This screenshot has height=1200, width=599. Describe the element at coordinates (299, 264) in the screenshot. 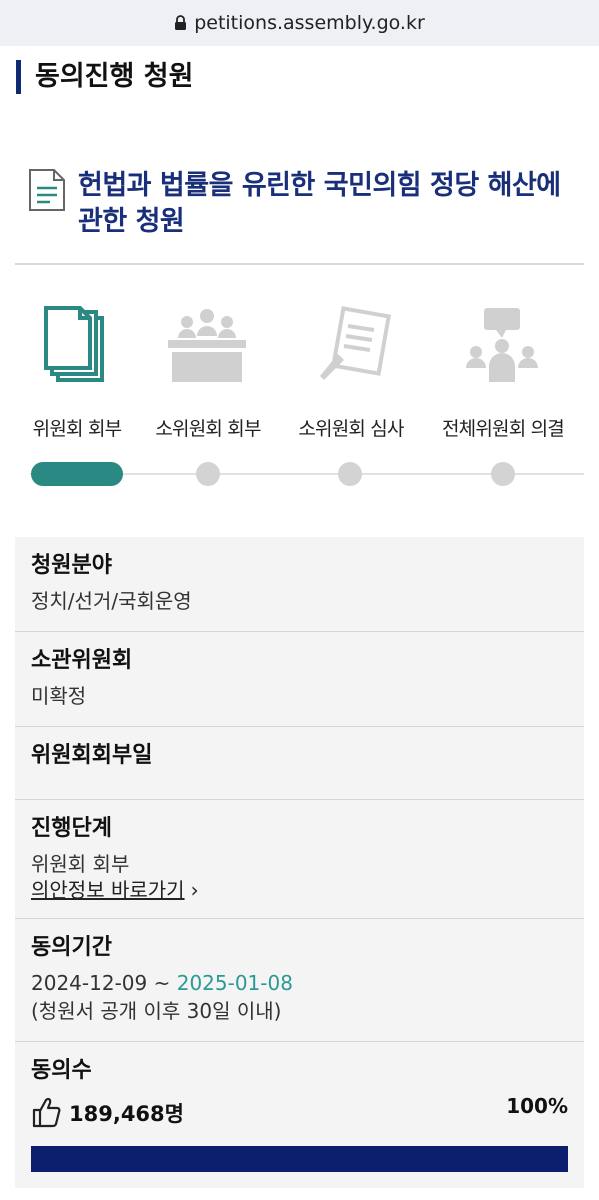

I see `divider` at that location.